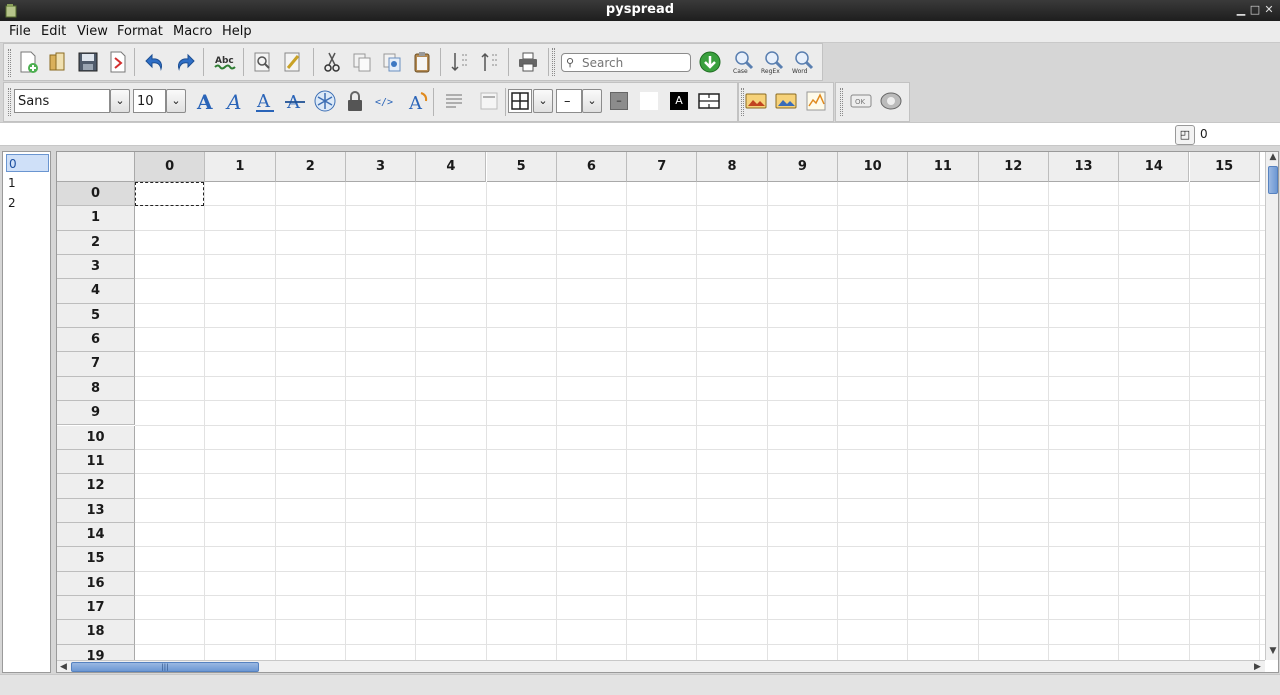  What do you see at coordinates (235, 101) in the screenshot?
I see `italic-icon: A` at bounding box center [235, 101].